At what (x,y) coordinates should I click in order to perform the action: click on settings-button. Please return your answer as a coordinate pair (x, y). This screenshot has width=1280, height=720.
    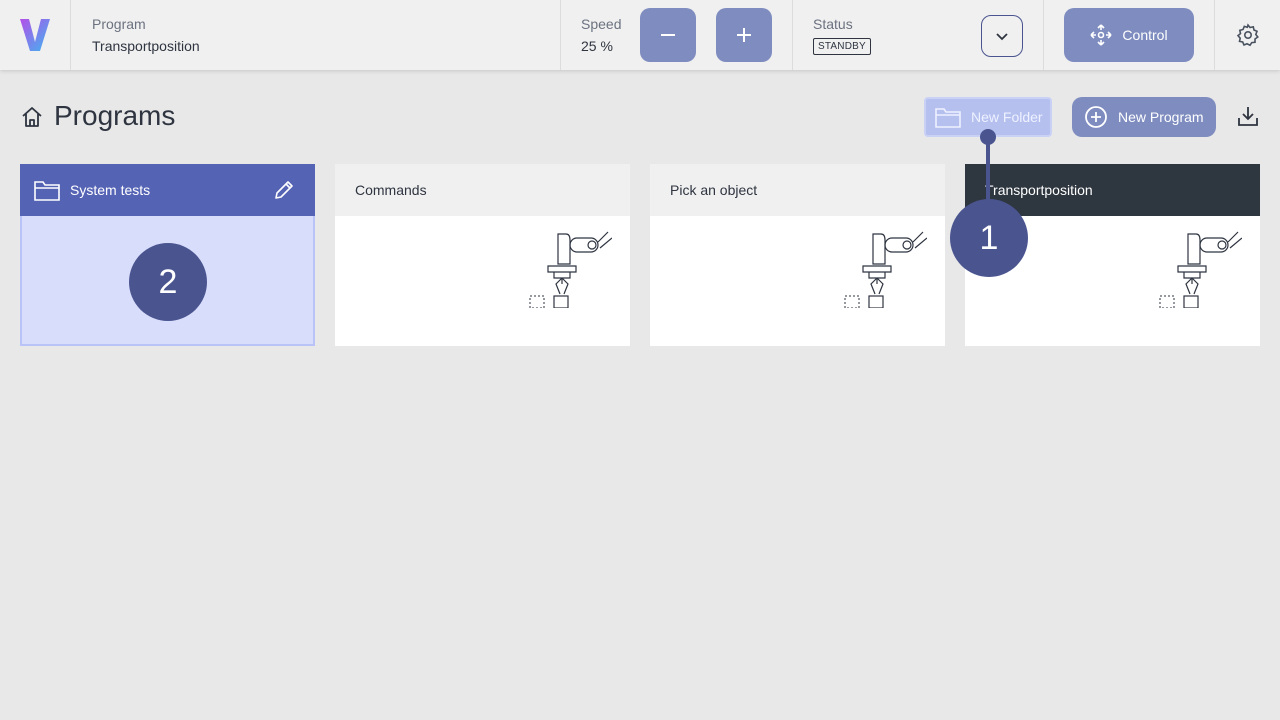
    Looking at the image, I should click on (1248, 35).